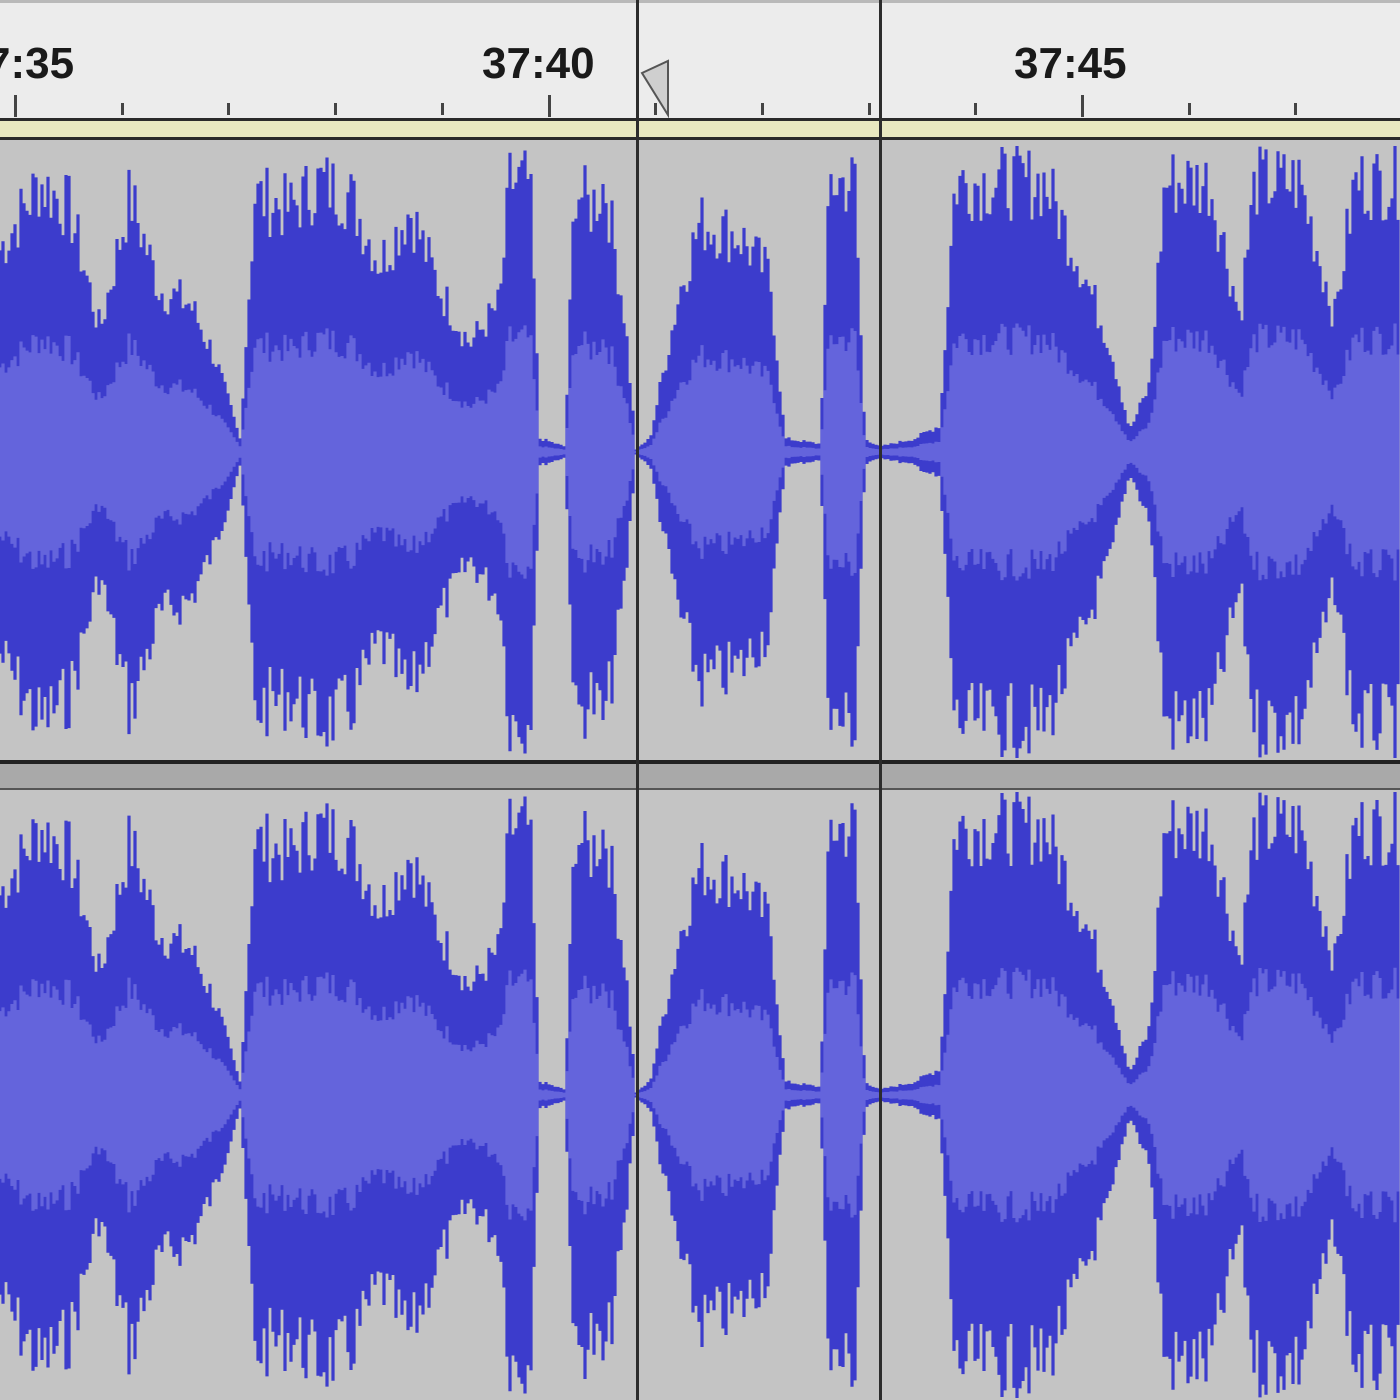 The height and width of the screenshot is (1400, 1400). What do you see at coordinates (700, 129) in the screenshot?
I see `selection-strip` at bounding box center [700, 129].